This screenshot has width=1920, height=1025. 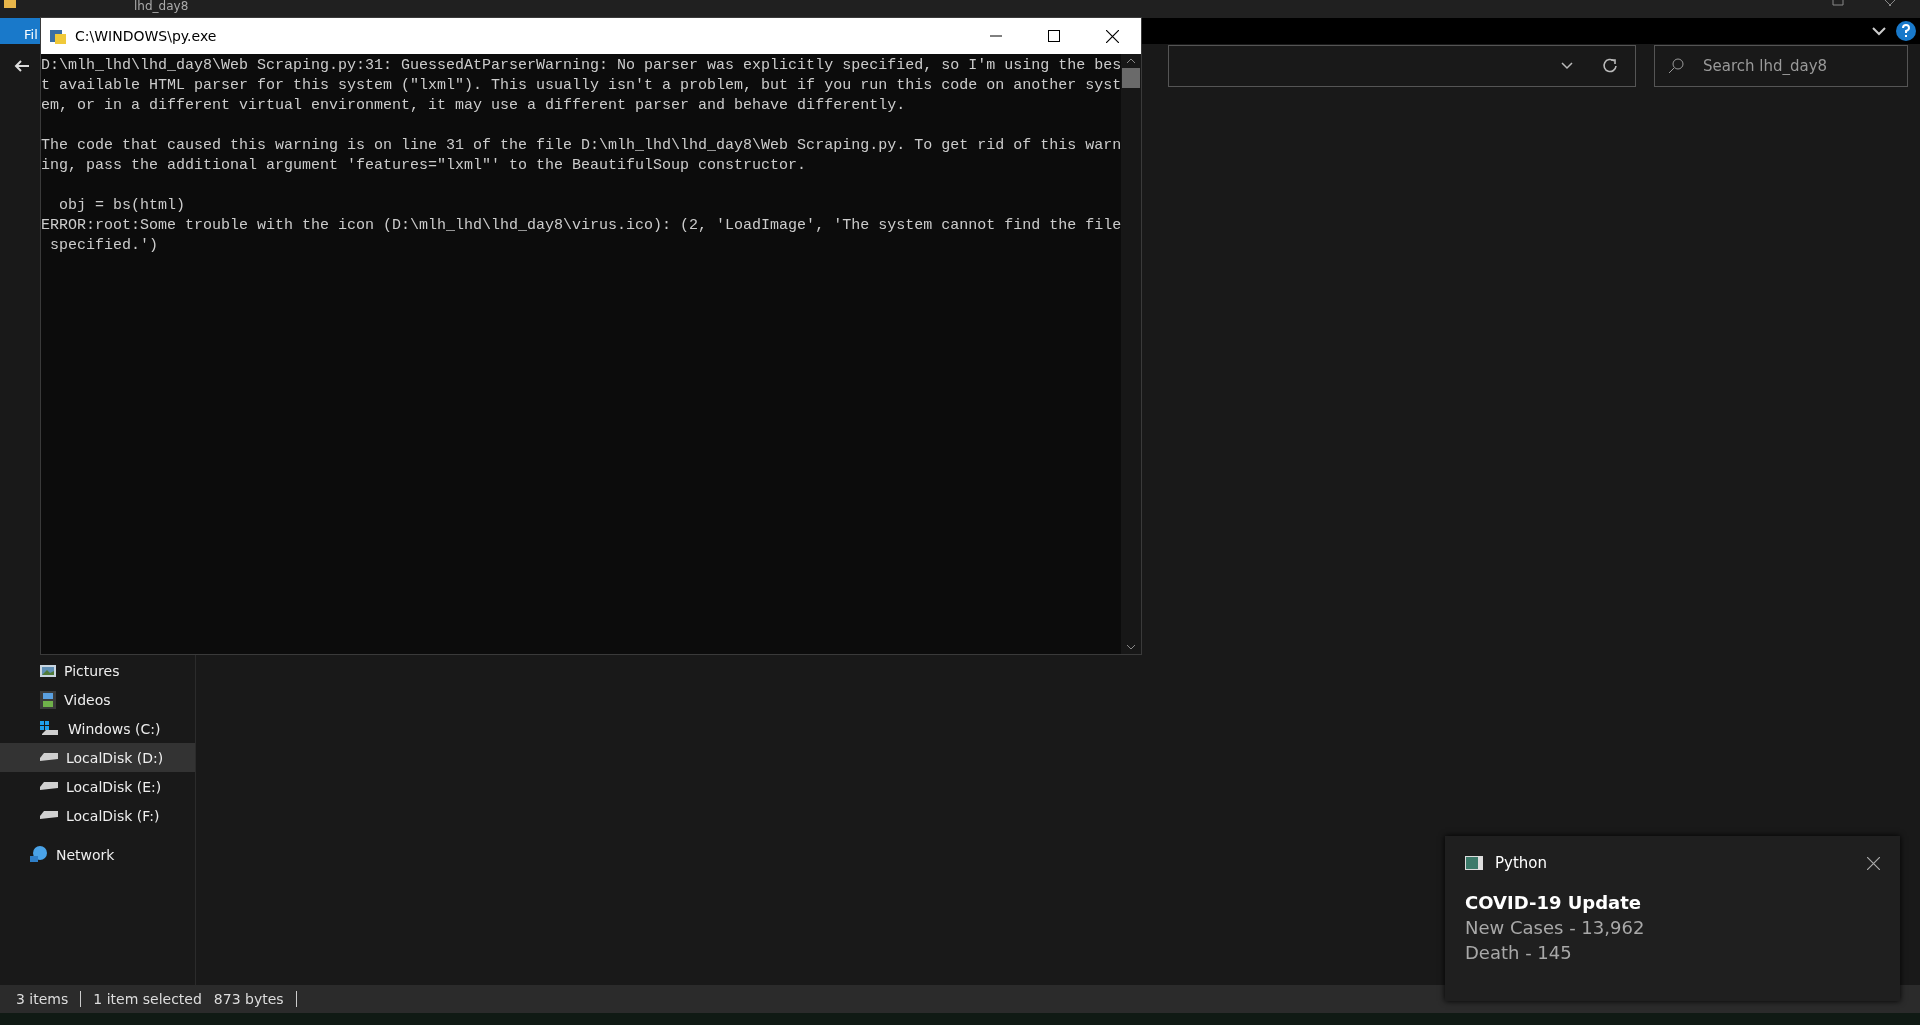 I want to click on film-icon, so click(x=48, y=699).